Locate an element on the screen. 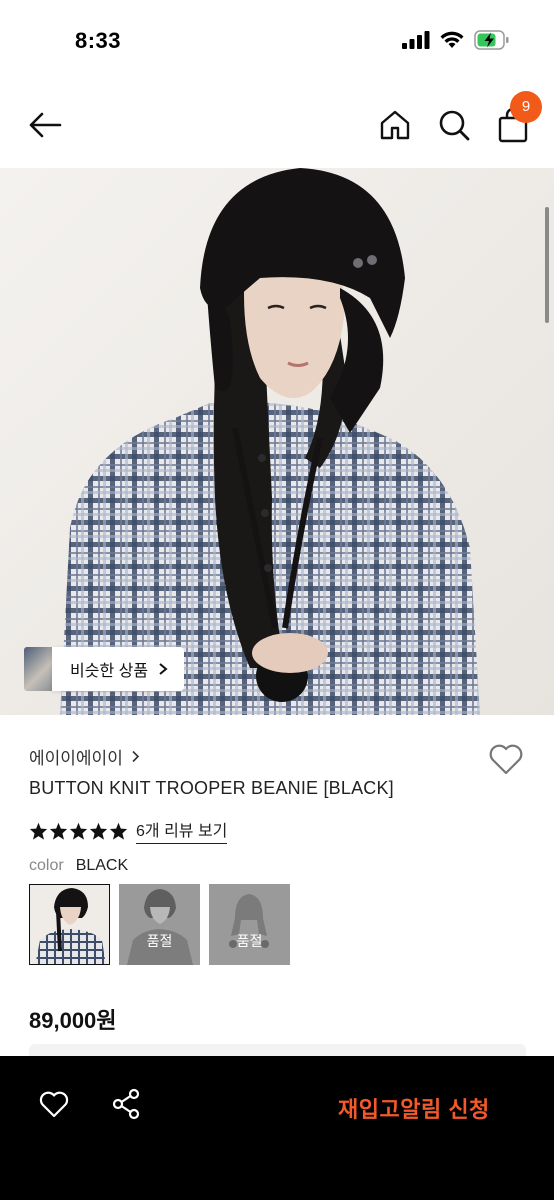  share-icon is located at coordinates (126, 1104).